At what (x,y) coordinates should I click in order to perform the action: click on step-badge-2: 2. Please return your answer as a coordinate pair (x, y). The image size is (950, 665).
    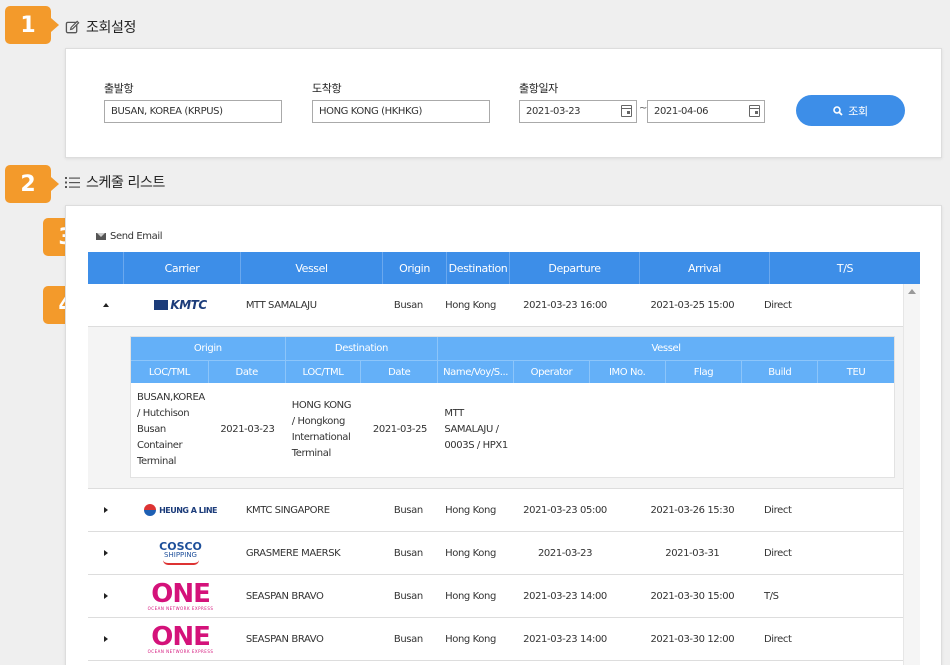
    Looking at the image, I should click on (32, 184).